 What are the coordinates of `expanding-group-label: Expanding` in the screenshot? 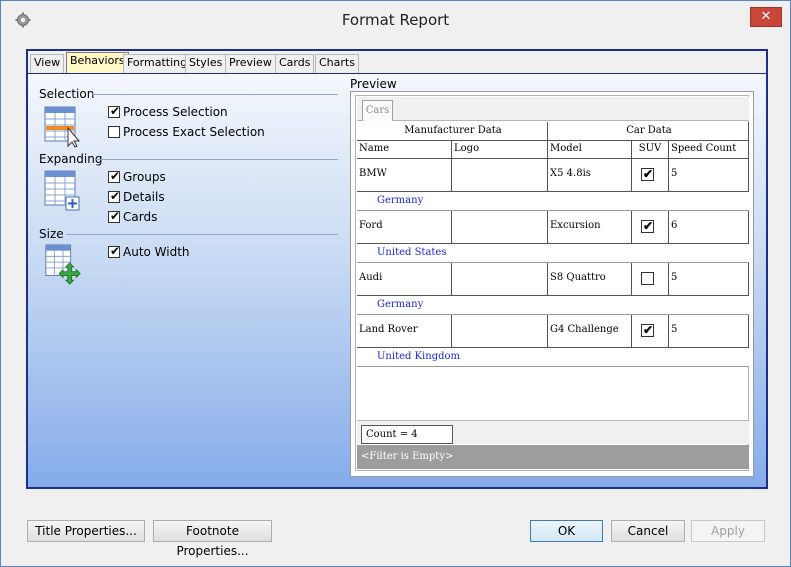 It's located at (71, 159).